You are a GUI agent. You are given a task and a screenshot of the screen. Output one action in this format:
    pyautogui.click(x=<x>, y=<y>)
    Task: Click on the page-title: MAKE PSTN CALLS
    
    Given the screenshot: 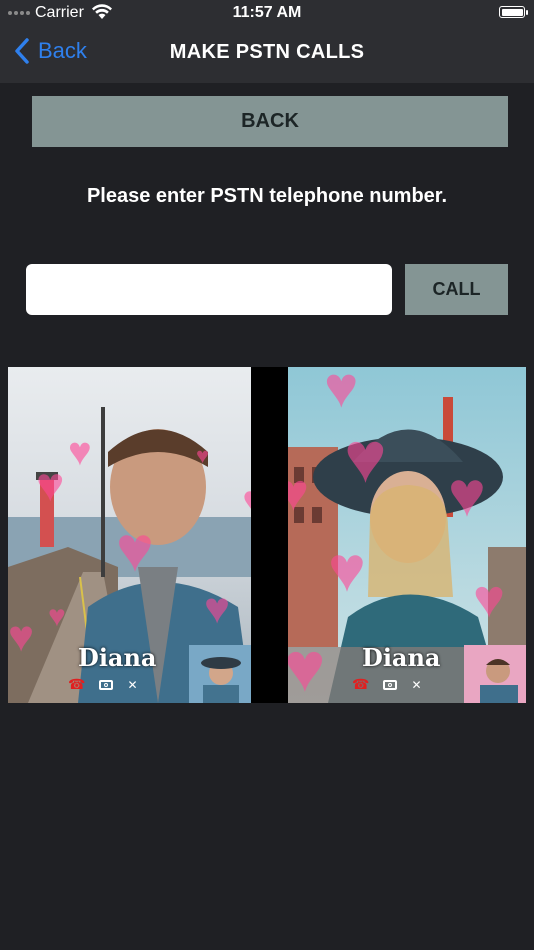 What is the action you would take?
    pyautogui.click(x=267, y=52)
    